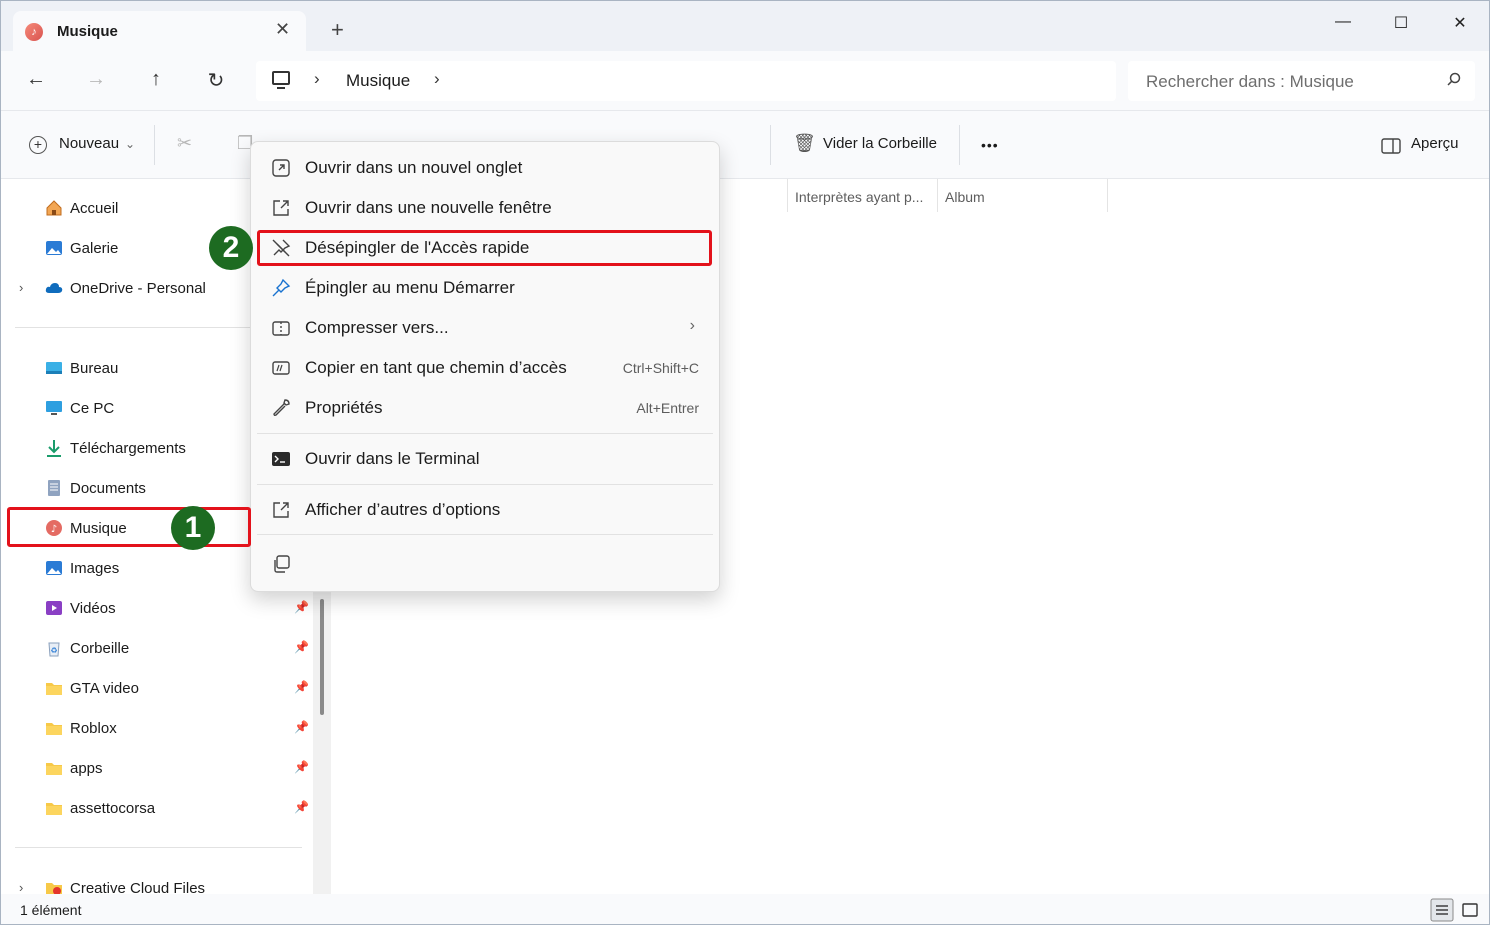  What do you see at coordinates (1343, 22) in the screenshot?
I see `minimize-button: —` at bounding box center [1343, 22].